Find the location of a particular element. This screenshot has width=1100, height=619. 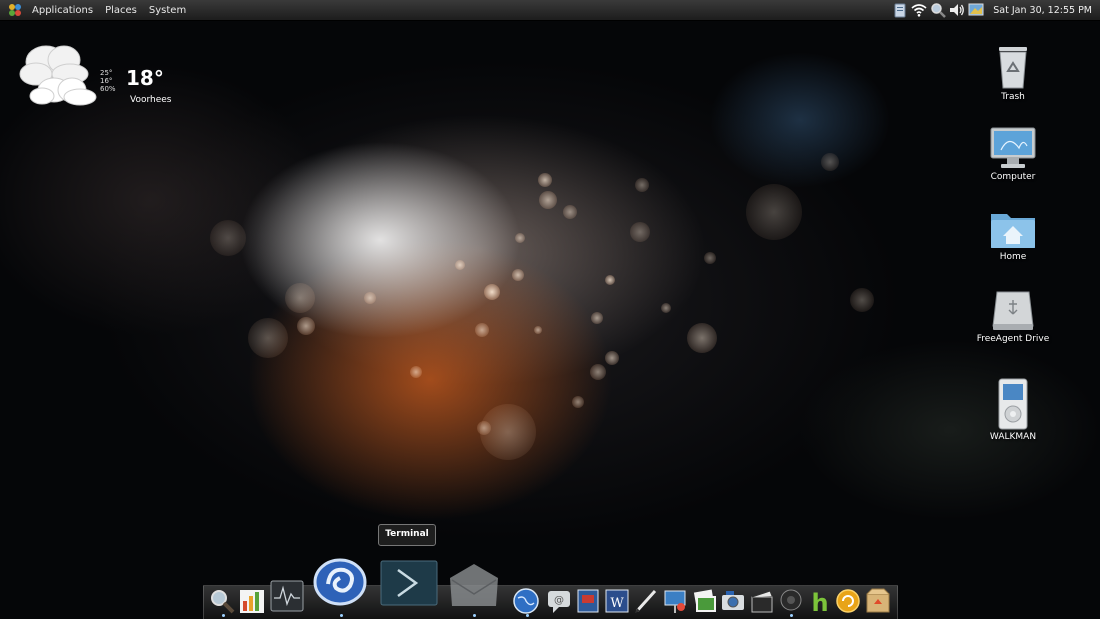

computer-icon is located at coordinates (1013, 147).